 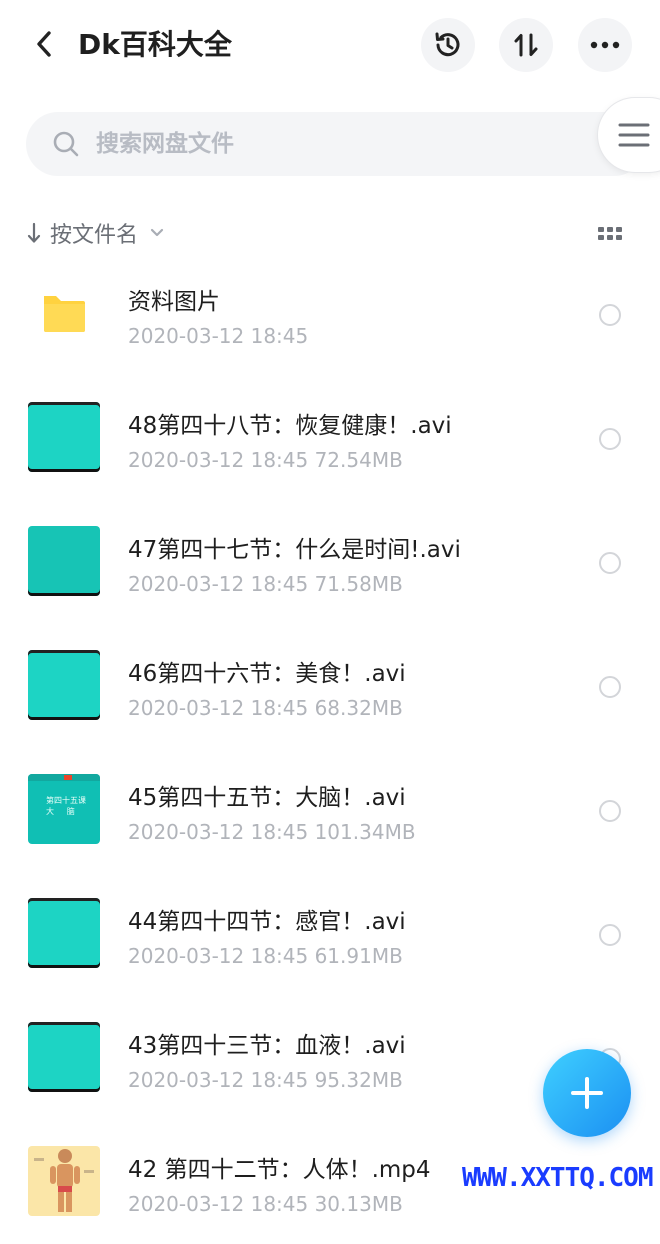 What do you see at coordinates (64, 313) in the screenshot?
I see `folder-icon` at bounding box center [64, 313].